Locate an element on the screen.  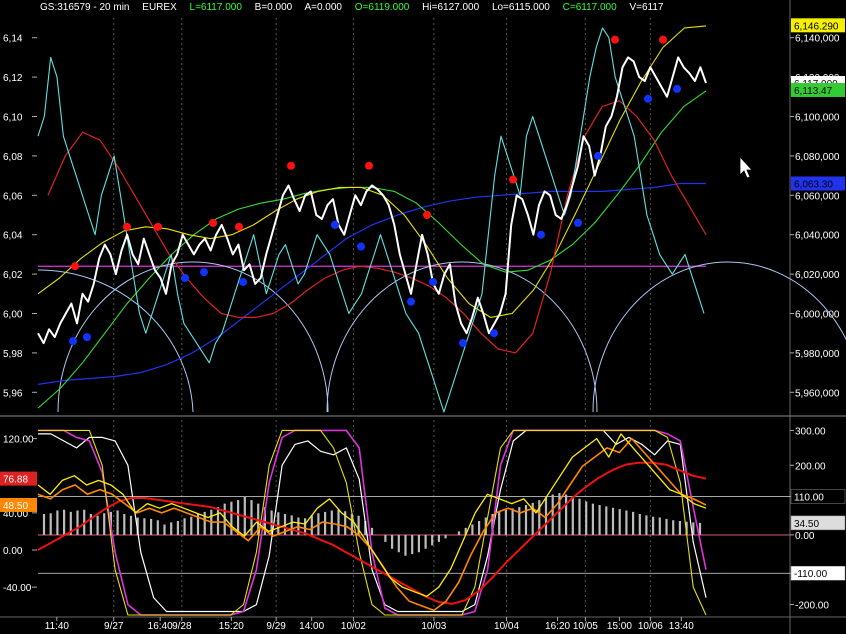
price-tick-right: 6,060,000 is located at coordinates (817, 196).